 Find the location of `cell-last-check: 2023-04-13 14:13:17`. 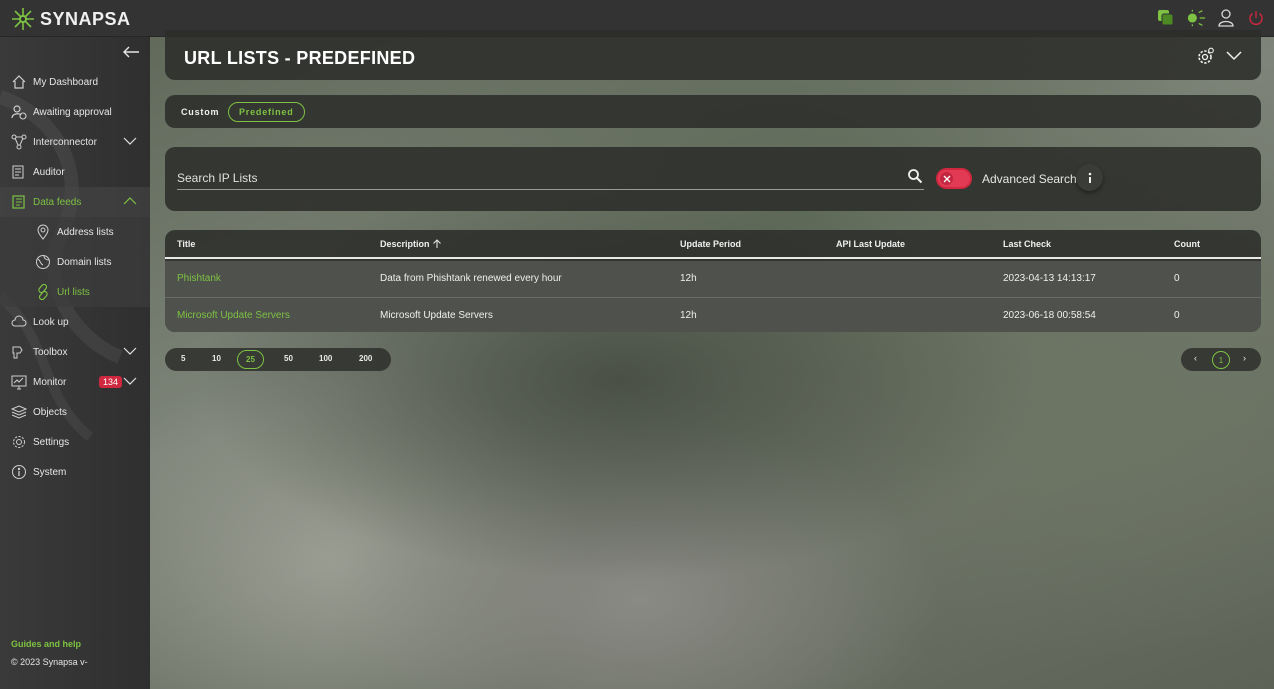

cell-last-check: 2023-04-13 14:13:17 is located at coordinates (1049, 278).